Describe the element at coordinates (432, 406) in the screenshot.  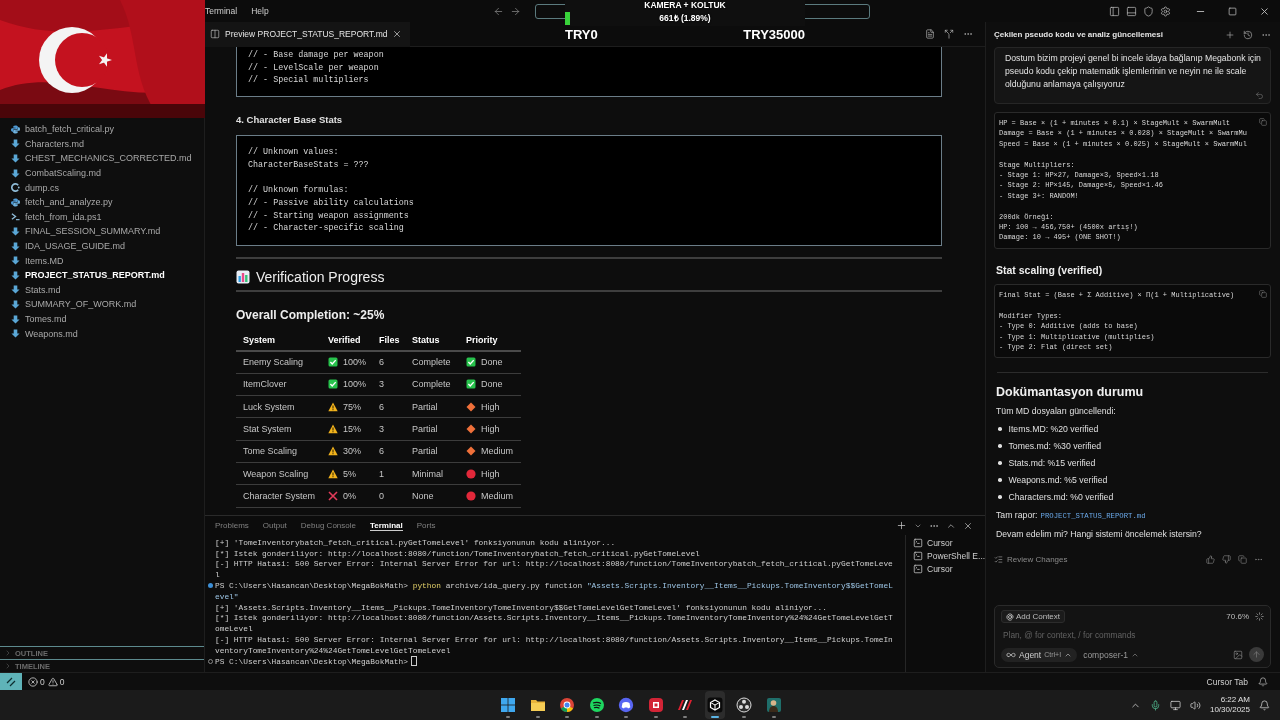
I see `table-cell: Partial` at that location.